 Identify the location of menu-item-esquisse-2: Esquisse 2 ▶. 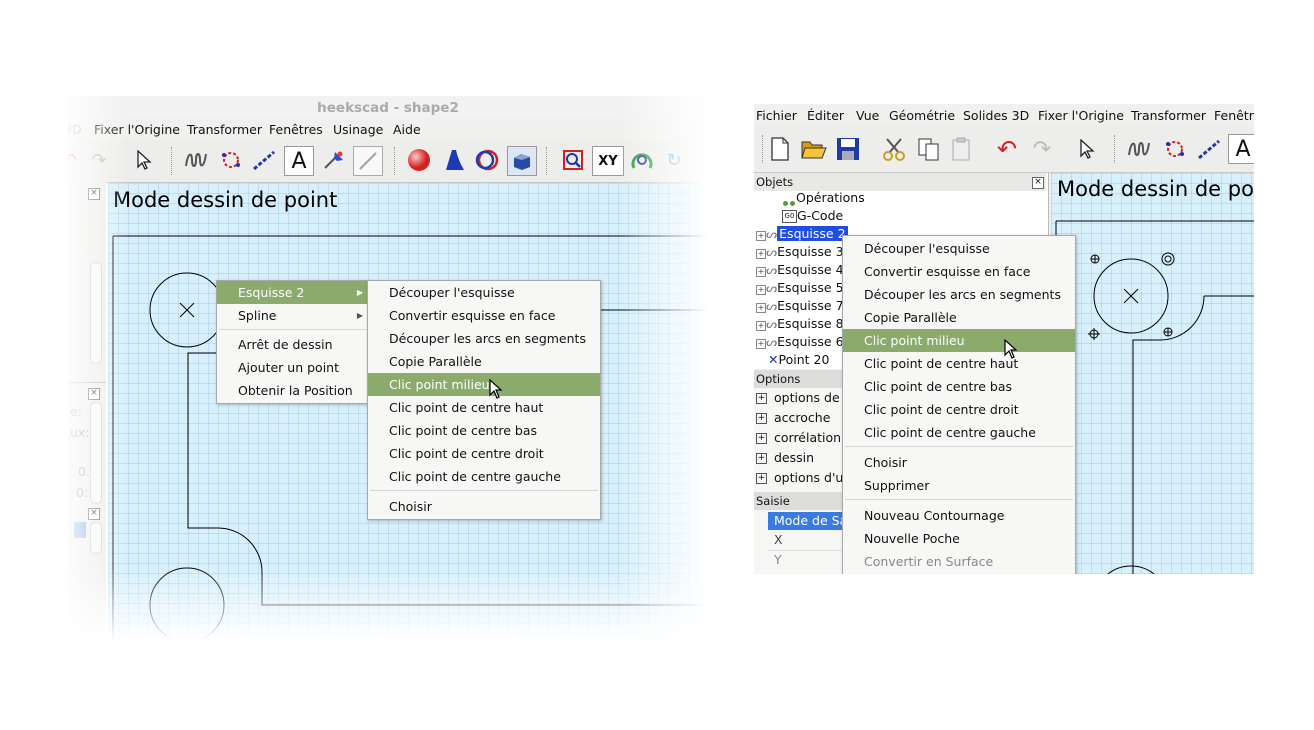
(293, 292).